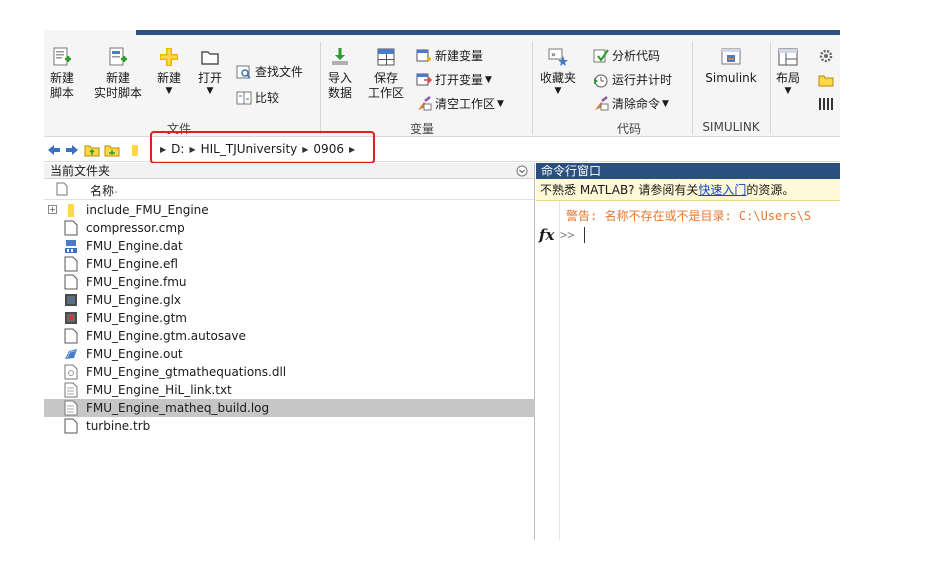 This screenshot has width=932, height=561. I want to click on banner-text-prefix: 不熟悉 MATLAB? 请参阅有关, so click(619, 190).